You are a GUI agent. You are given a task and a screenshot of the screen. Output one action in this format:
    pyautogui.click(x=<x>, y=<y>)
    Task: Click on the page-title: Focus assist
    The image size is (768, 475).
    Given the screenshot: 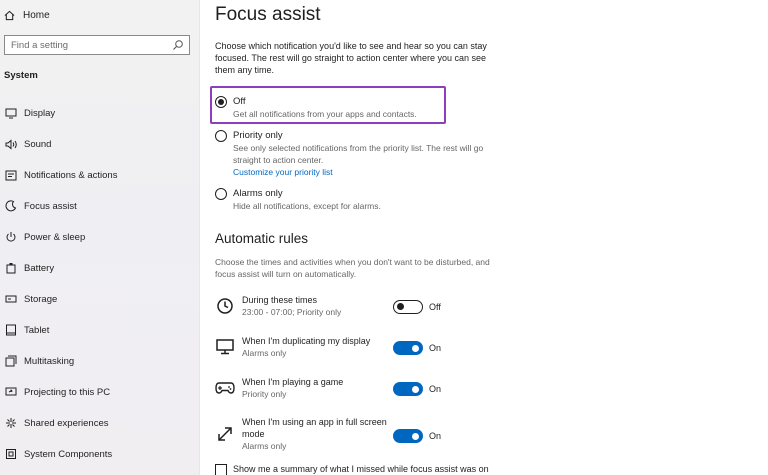 What is the action you would take?
    pyautogui.click(x=268, y=14)
    